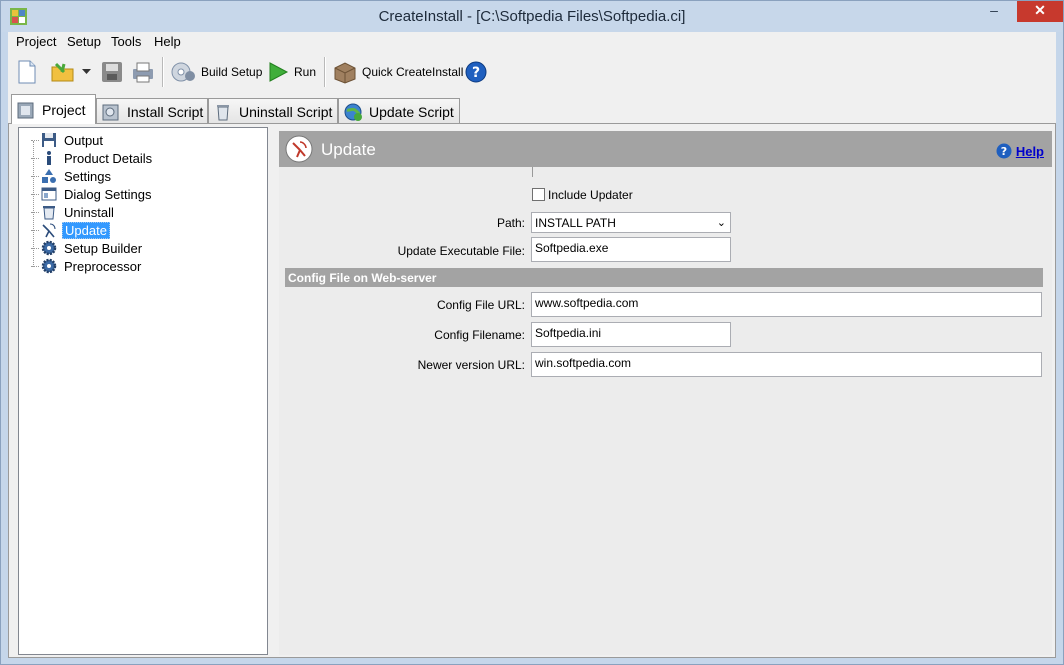 The width and height of the screenshot is (1064, 665). Describe the element at coordinates (89, 212) in the screenshot. I see `tree-item-label: Uninstall` at that location.